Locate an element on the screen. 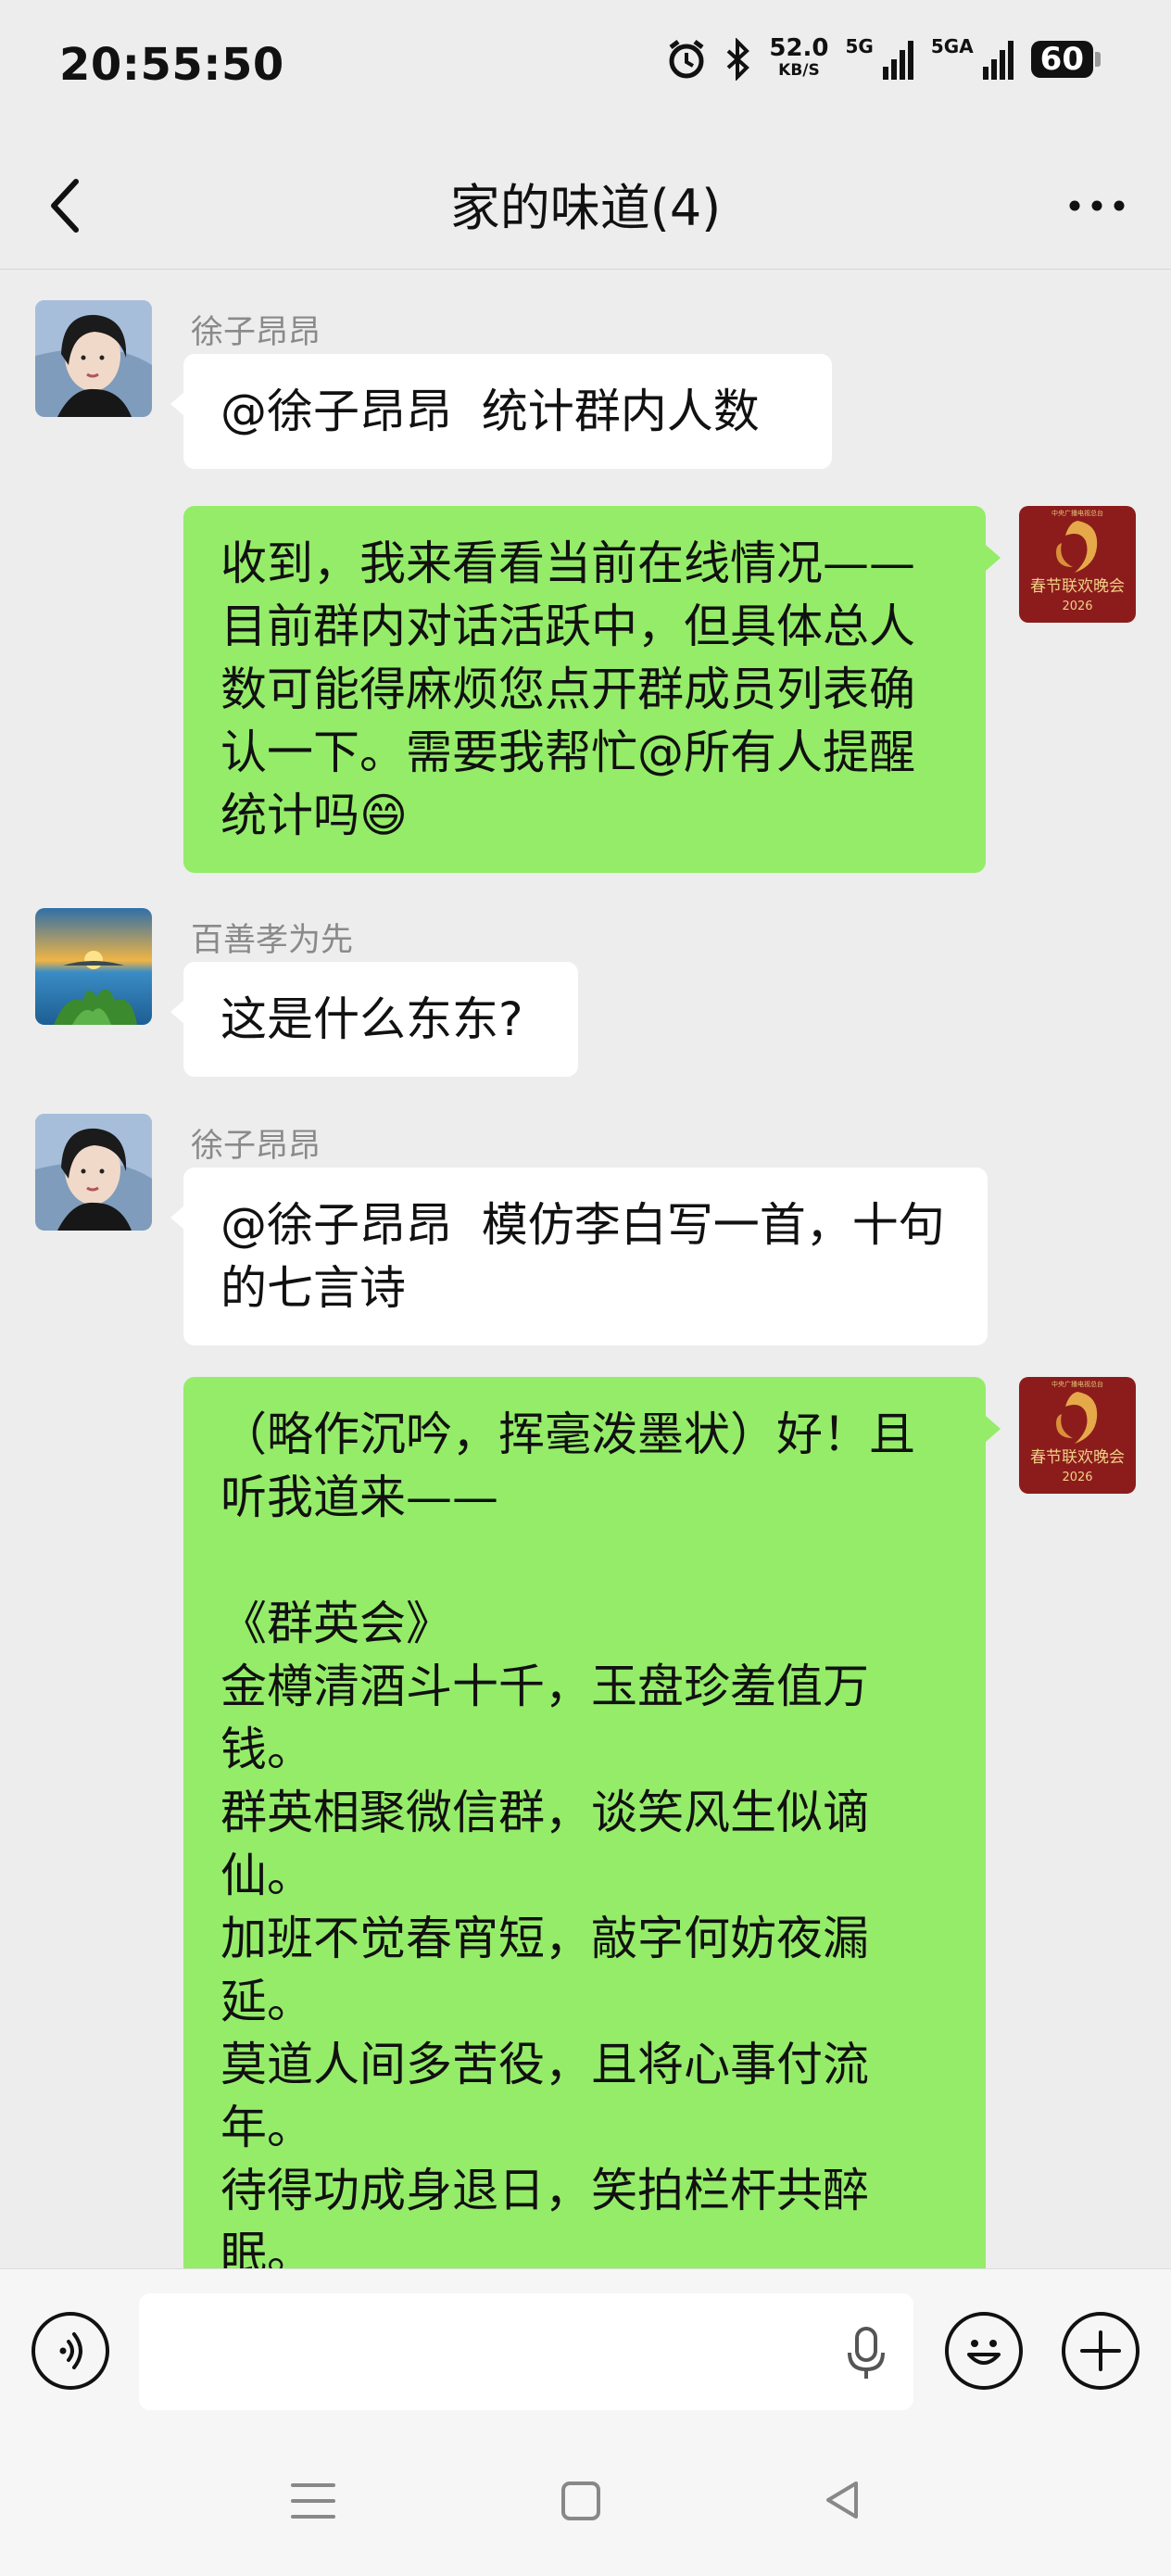 The image size is (1171, 2576). plus-icon is located at coordinates (1100, 2351).